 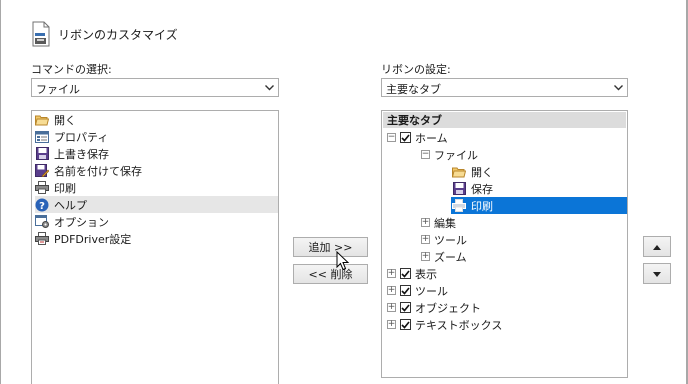 I want to click on list-item: 上書き保存, so click(x=155, y=153).